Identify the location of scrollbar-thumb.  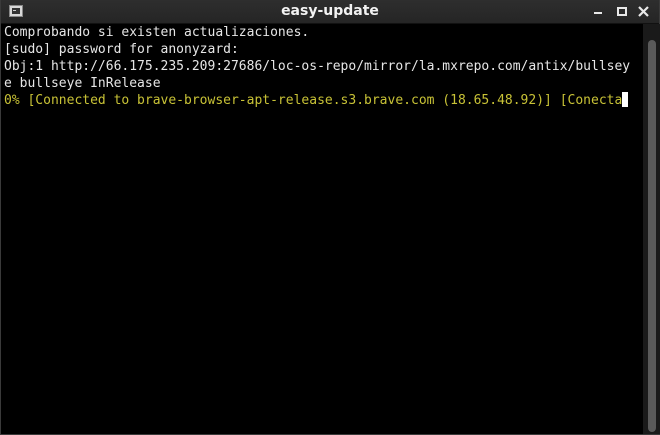
(652, 236).